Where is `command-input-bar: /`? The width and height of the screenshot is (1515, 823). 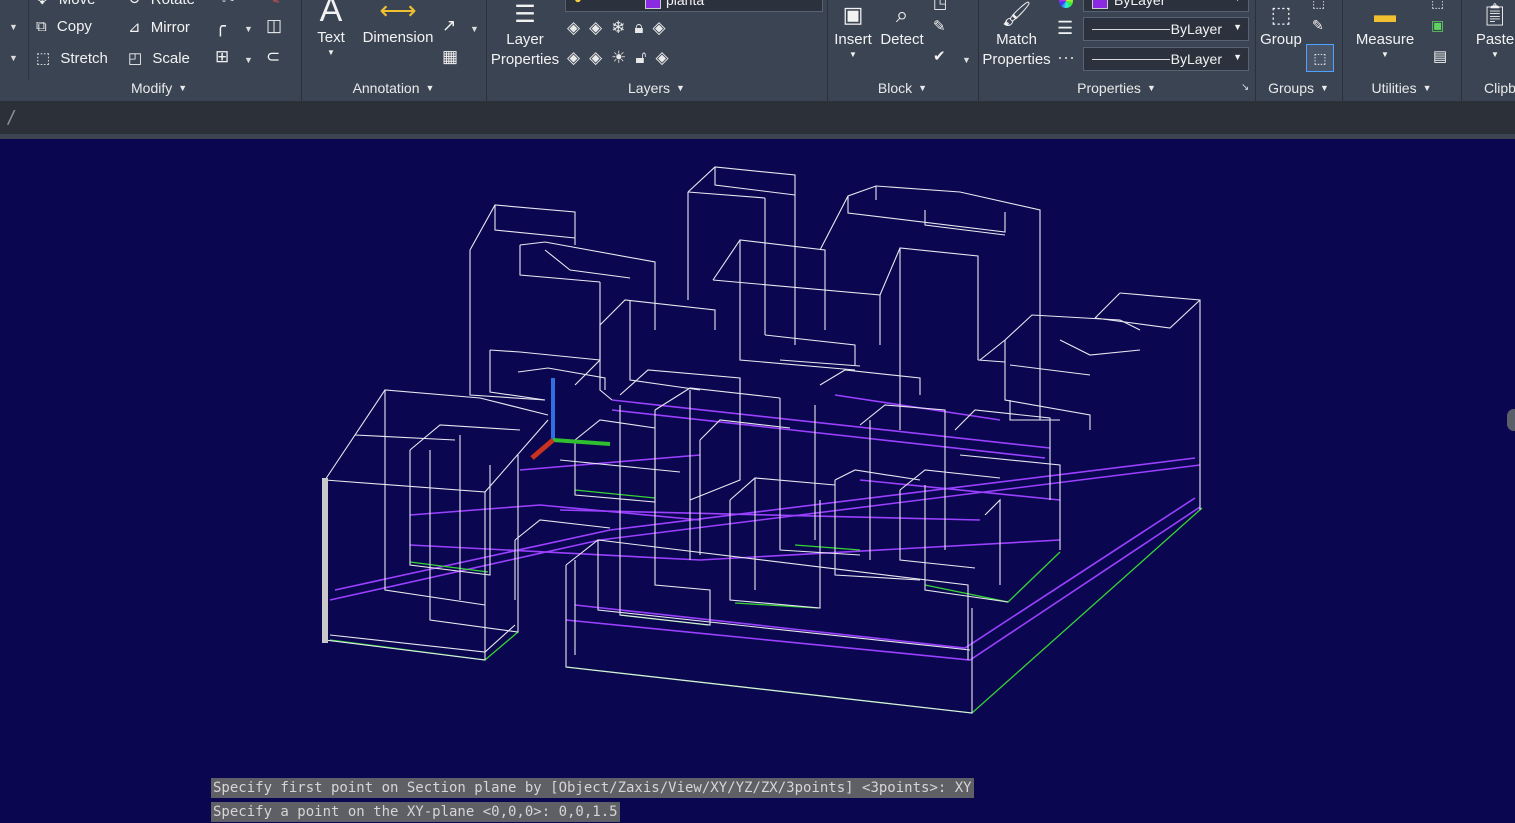 command-input-bar: / is located at coordinates (757, 117).